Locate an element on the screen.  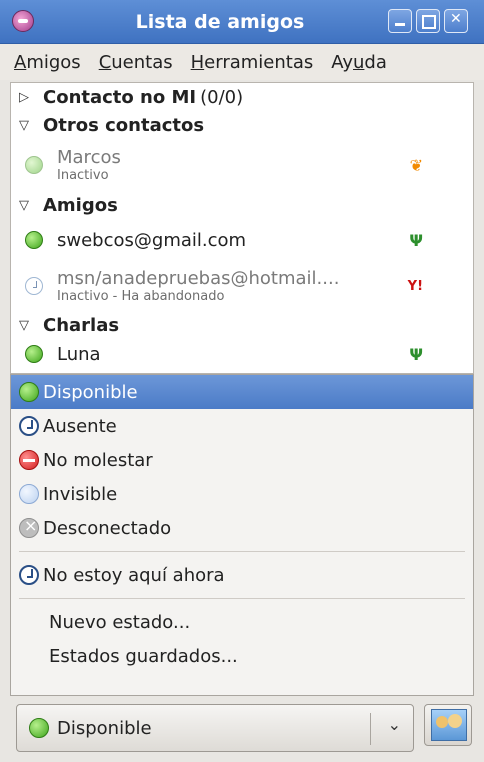
window-title: Lista de amigos is located at coordinates (220, 22).